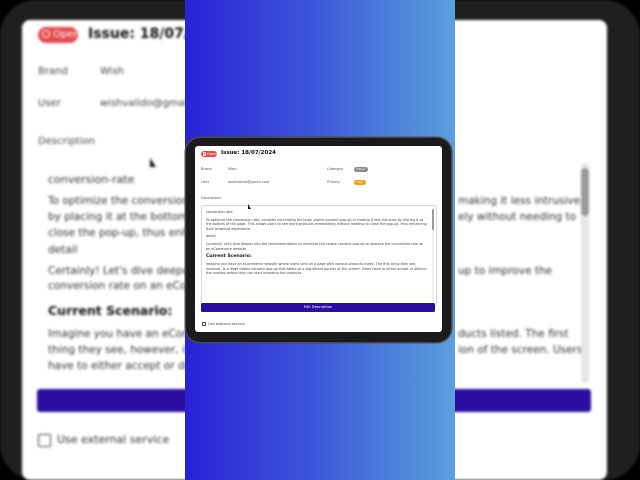 The height and width of the screenshot is (480, 640). I want to click on background-external-label: Use external service, so click(113, 439).